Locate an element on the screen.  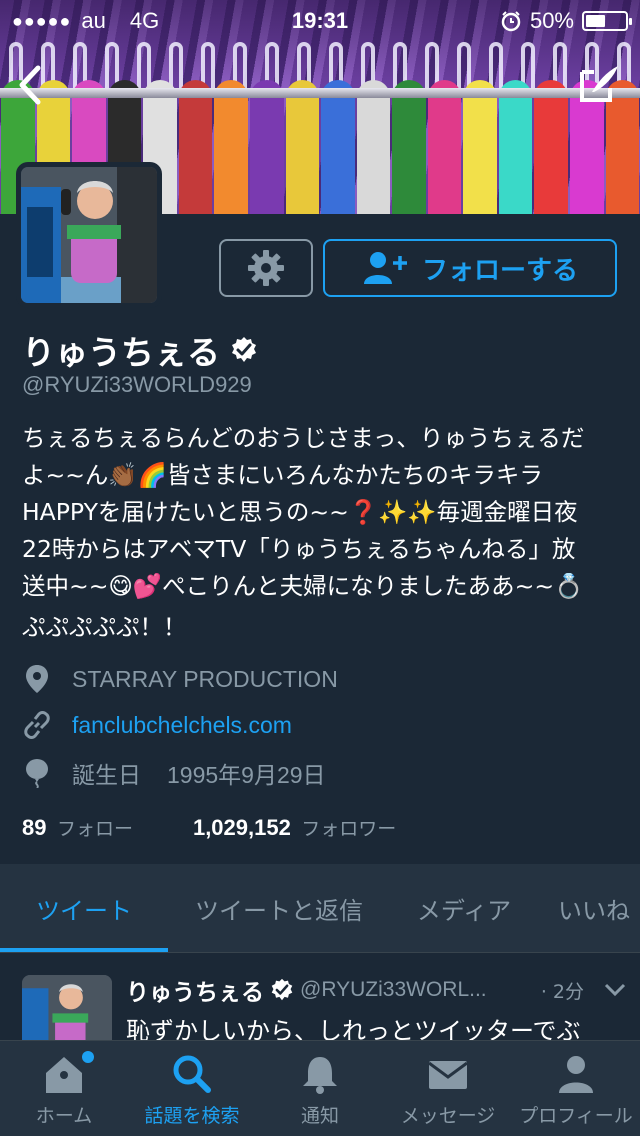
birthday-value: 1995年9月29日 is located at coordinates (246, 775).